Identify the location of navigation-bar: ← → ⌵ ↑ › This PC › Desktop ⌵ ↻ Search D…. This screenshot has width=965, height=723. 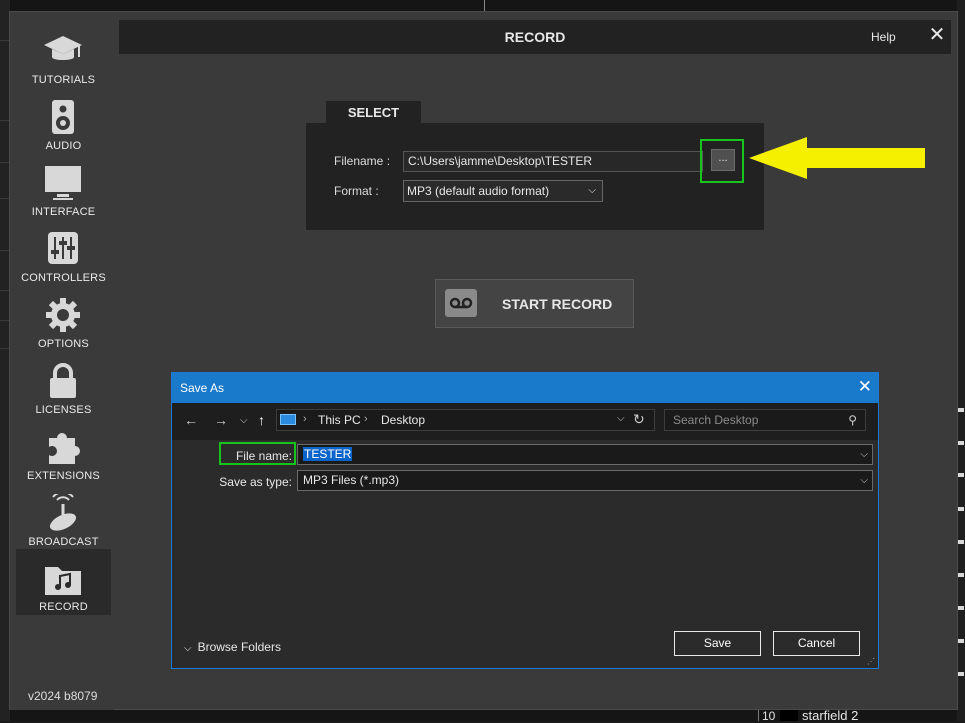
(525, 421).